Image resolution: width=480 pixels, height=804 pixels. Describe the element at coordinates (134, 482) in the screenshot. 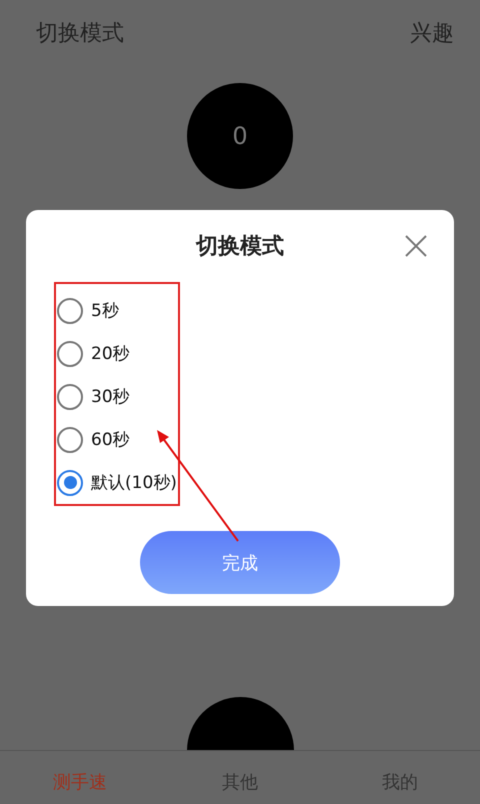

I see `option-label: 默认(10秒)` at that location.